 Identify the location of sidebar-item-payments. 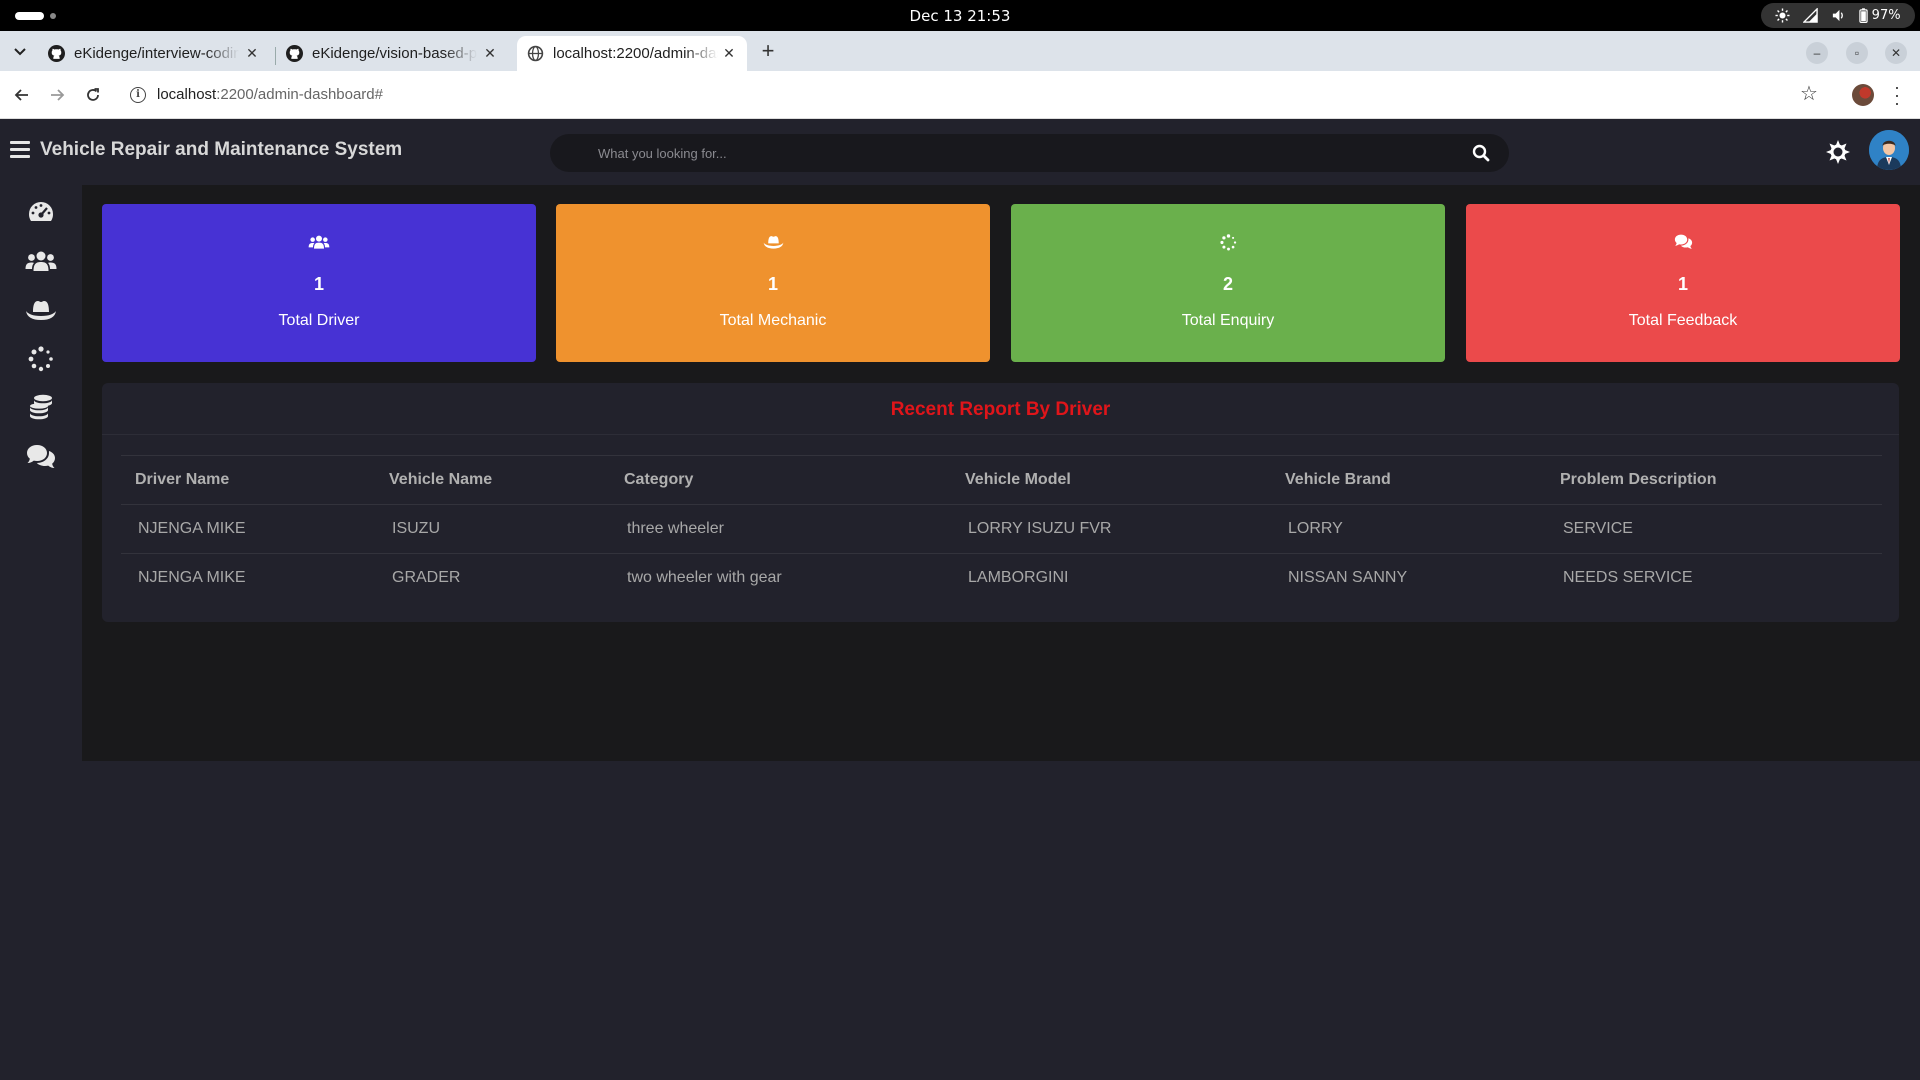
(41, 408).